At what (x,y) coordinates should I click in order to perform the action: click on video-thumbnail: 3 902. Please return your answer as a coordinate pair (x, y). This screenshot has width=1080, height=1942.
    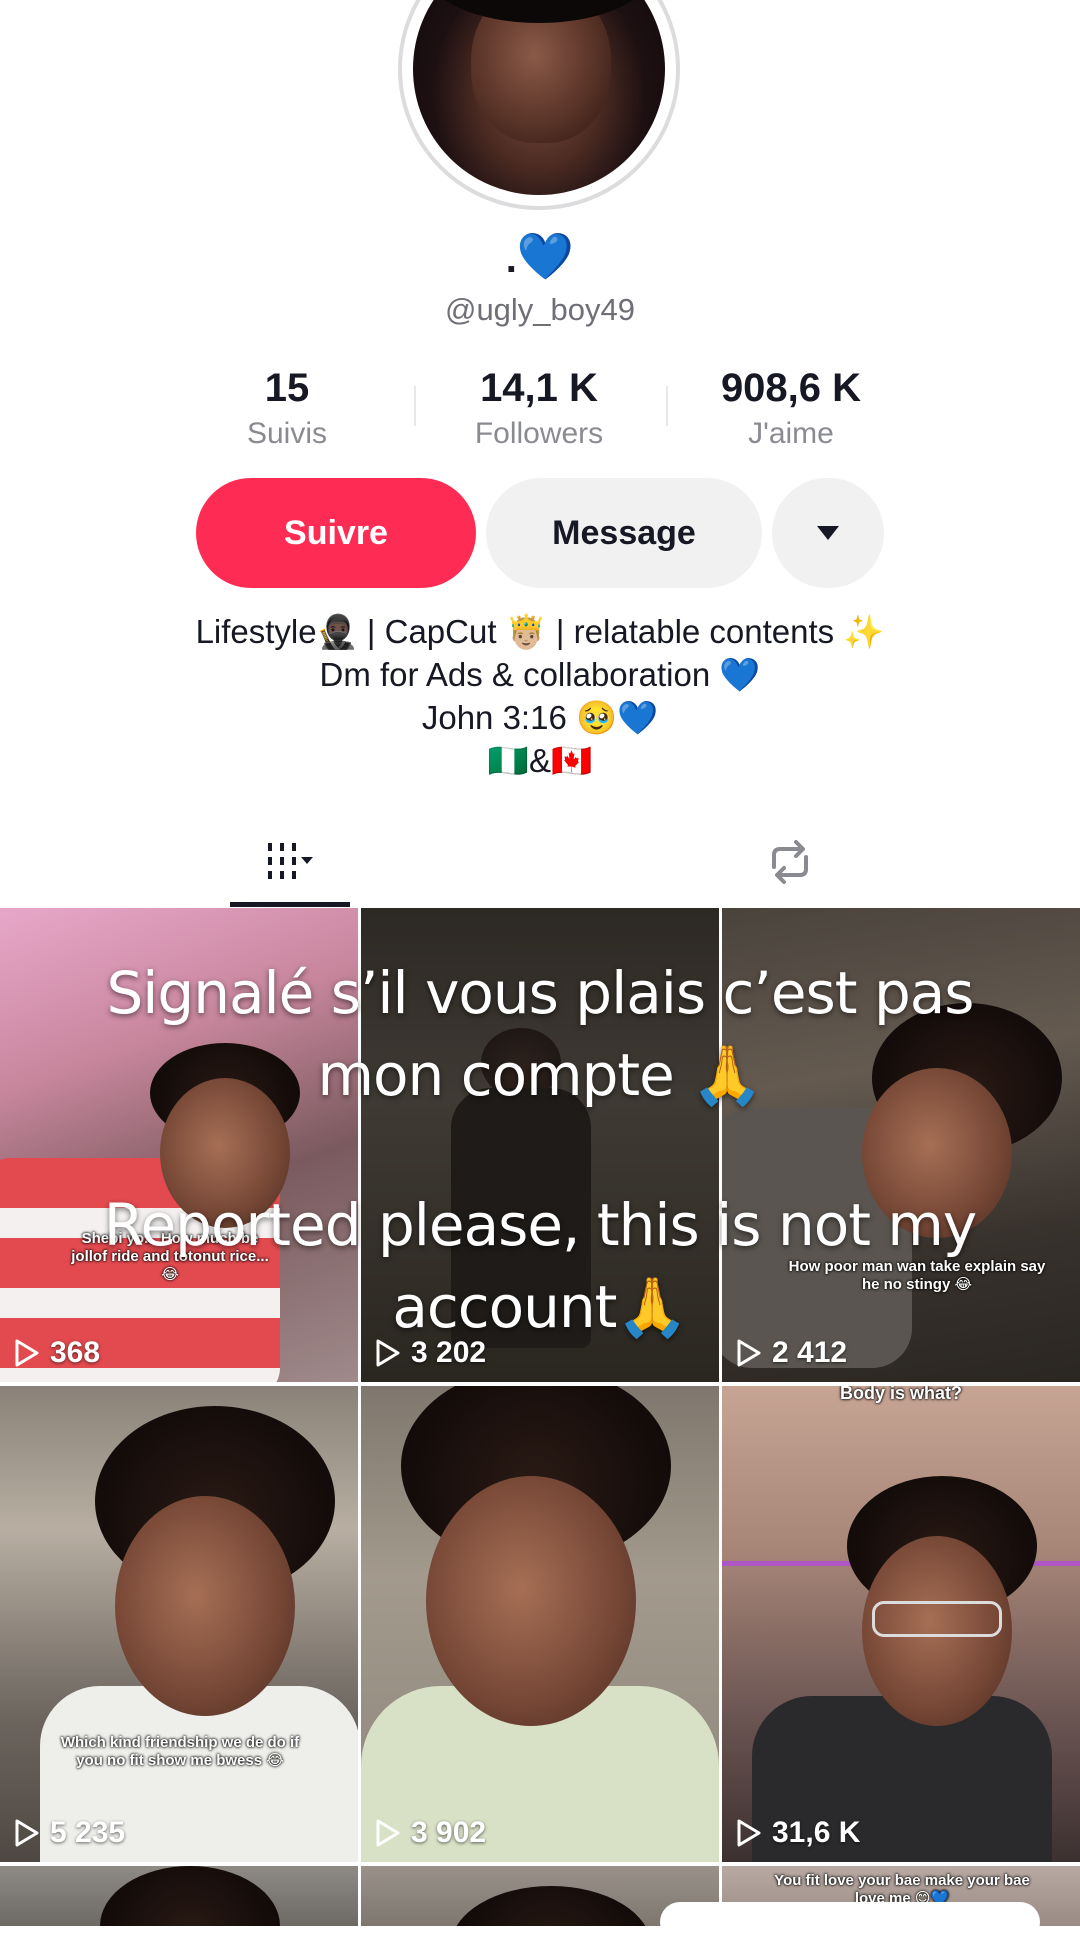
    Looking at the image, I should click on (540, 1624).